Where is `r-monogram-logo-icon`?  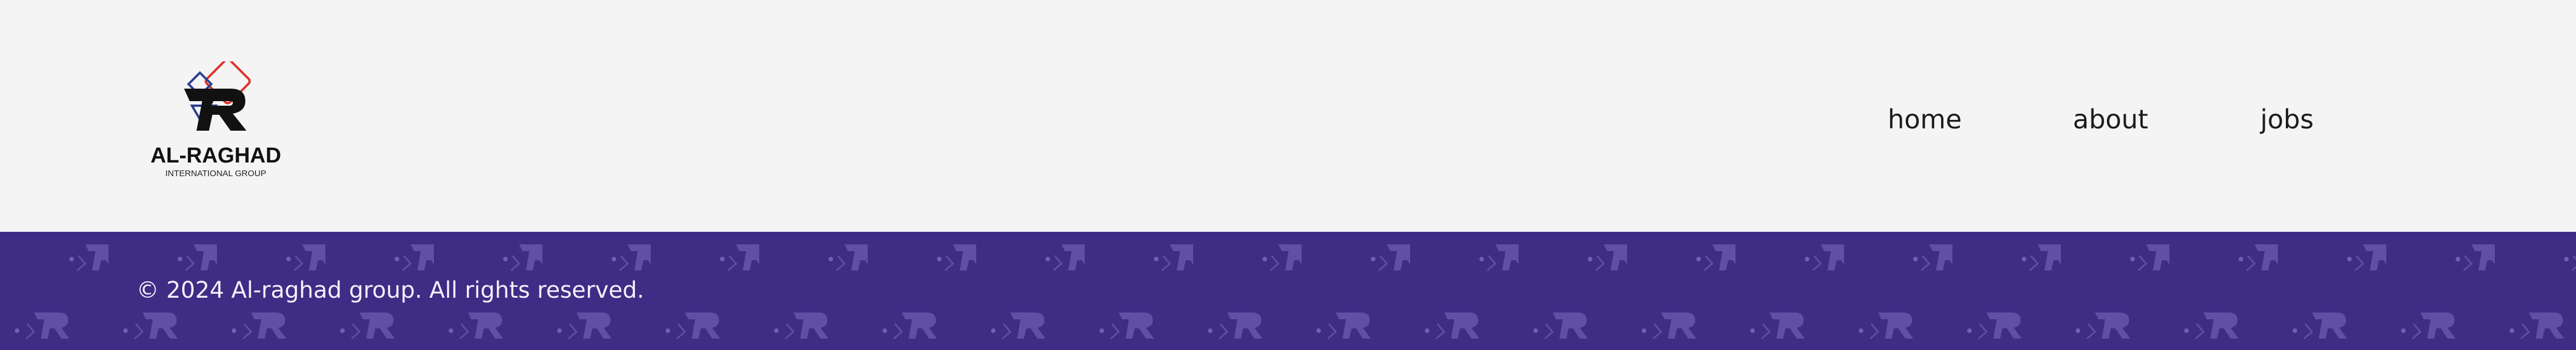 r-monogram-logo-icon is located at coordinates (217, 96).